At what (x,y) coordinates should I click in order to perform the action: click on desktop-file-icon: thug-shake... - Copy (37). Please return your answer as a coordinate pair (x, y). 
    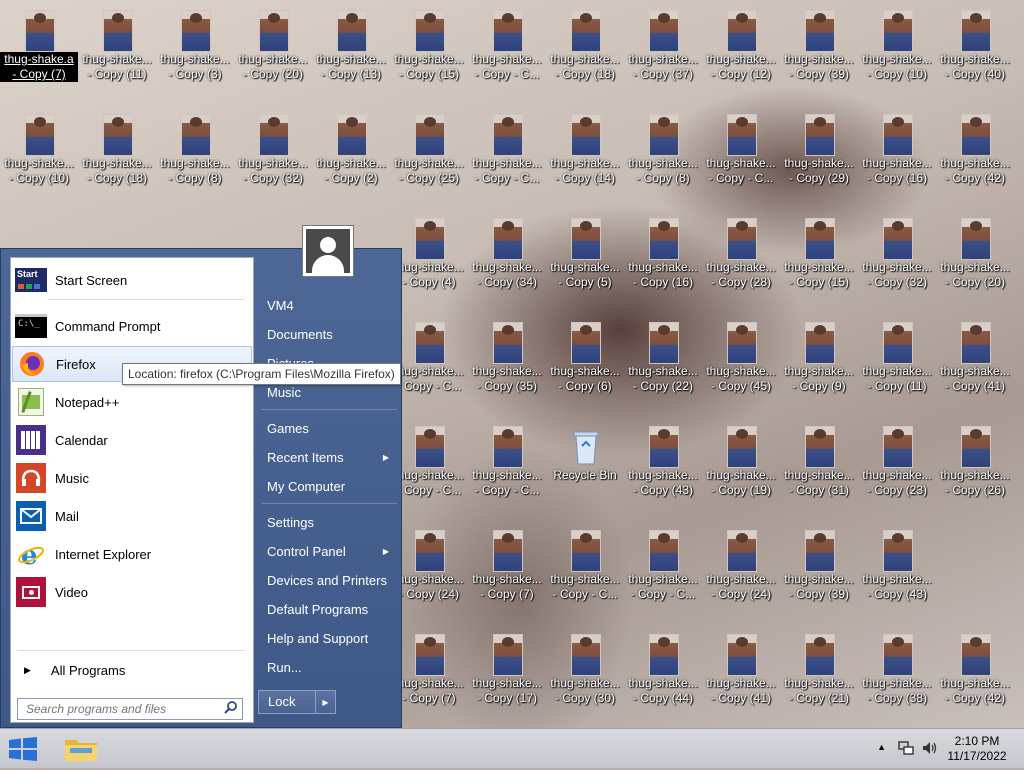
    Looking at the image, I should click on (663, 54).